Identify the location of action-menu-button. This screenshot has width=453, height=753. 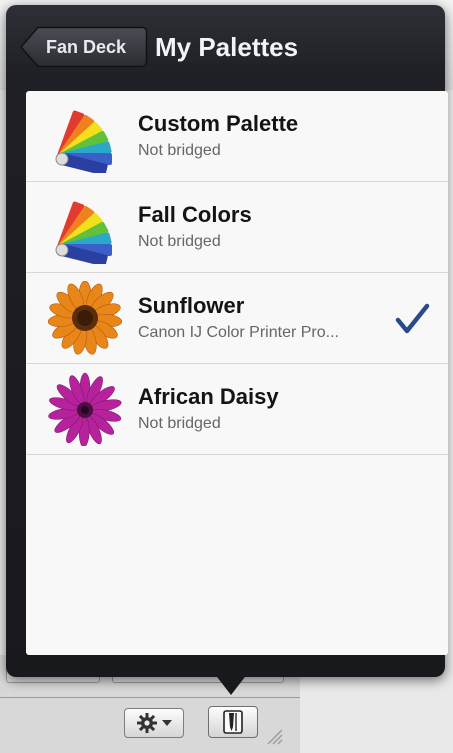
(154, 723).